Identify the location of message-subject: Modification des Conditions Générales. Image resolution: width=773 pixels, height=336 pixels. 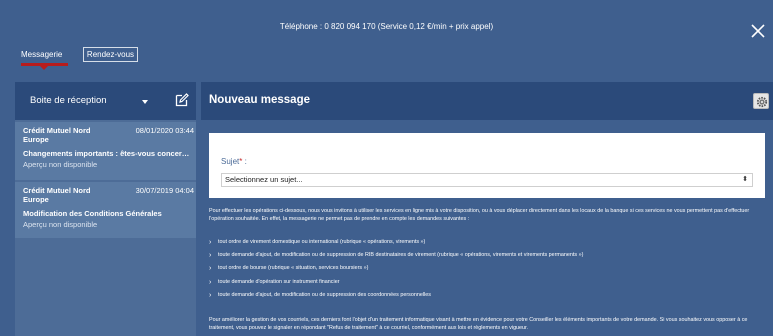
(92, 213).